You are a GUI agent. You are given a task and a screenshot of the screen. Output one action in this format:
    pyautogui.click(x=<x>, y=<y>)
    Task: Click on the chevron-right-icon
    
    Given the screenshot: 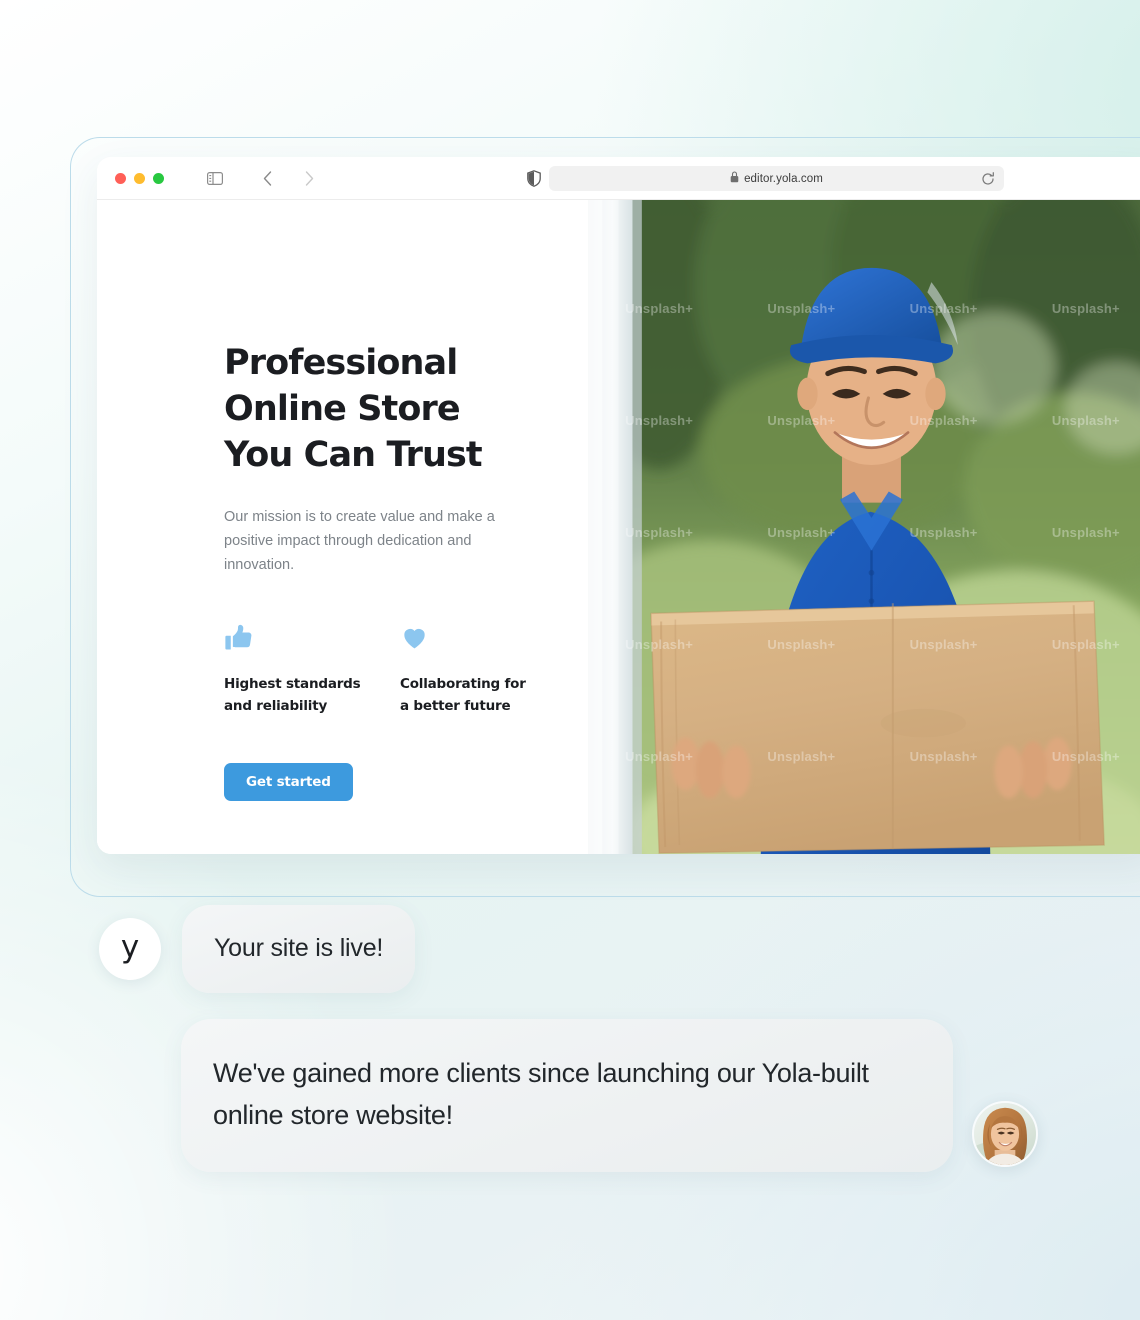 What is the action you would take?
    pyautogui.click(x=309, y=178)
    